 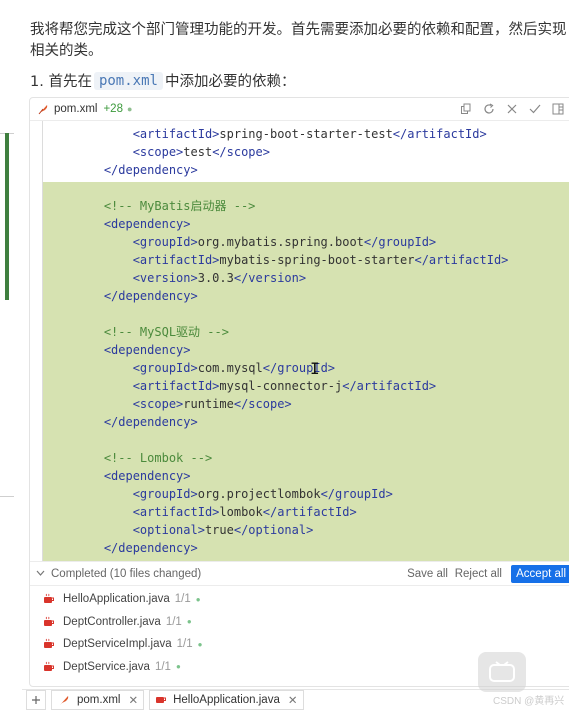 What do you see at coordinates (558, 109) in the screenshot?
I see `panel-icon` at bounding box center [558, 109].